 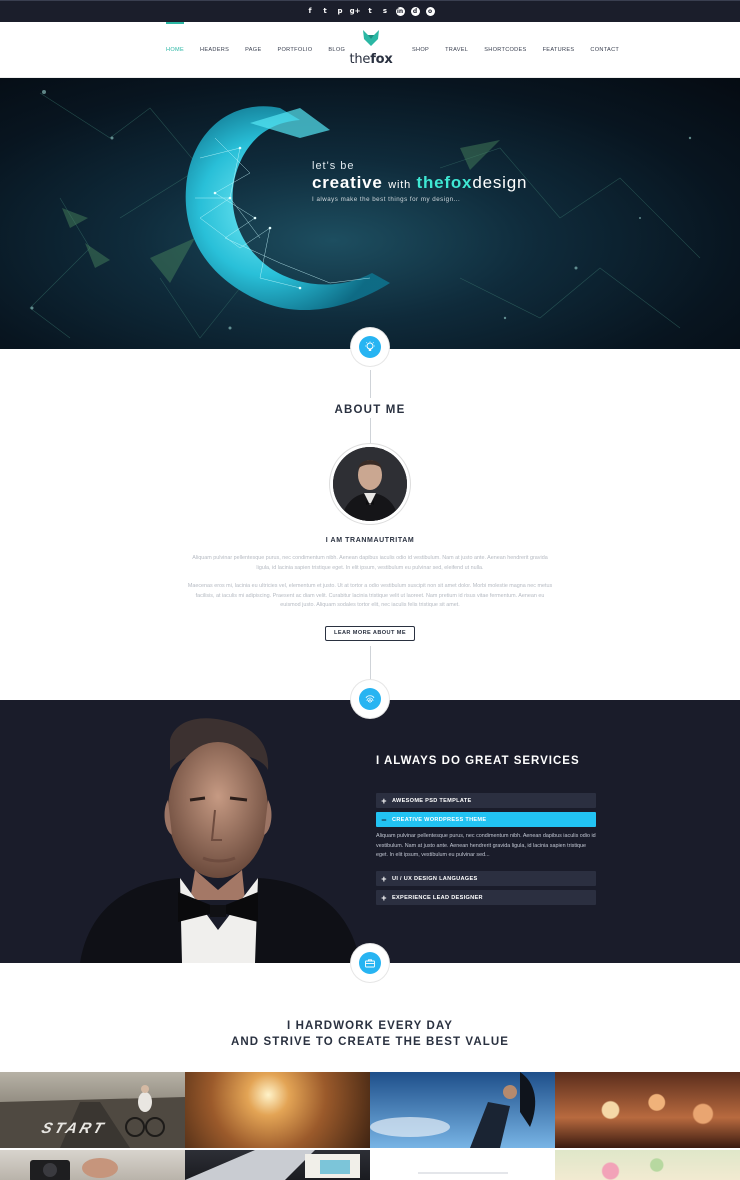 What do you see at coordinates (430, 11) in the screenshot?
I see `instagram-icon: o` at bounding box center [430, 11].